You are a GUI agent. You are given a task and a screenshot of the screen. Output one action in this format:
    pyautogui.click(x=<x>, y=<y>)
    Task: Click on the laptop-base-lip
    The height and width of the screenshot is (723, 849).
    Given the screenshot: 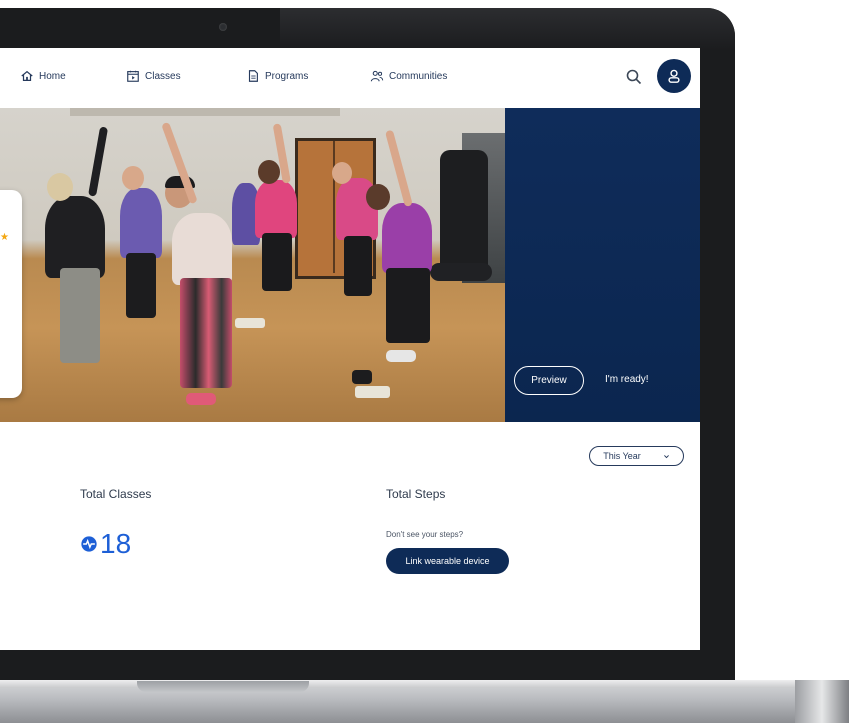 What is the action you would take?
    pyautogui.click(x=410, y=684)
    